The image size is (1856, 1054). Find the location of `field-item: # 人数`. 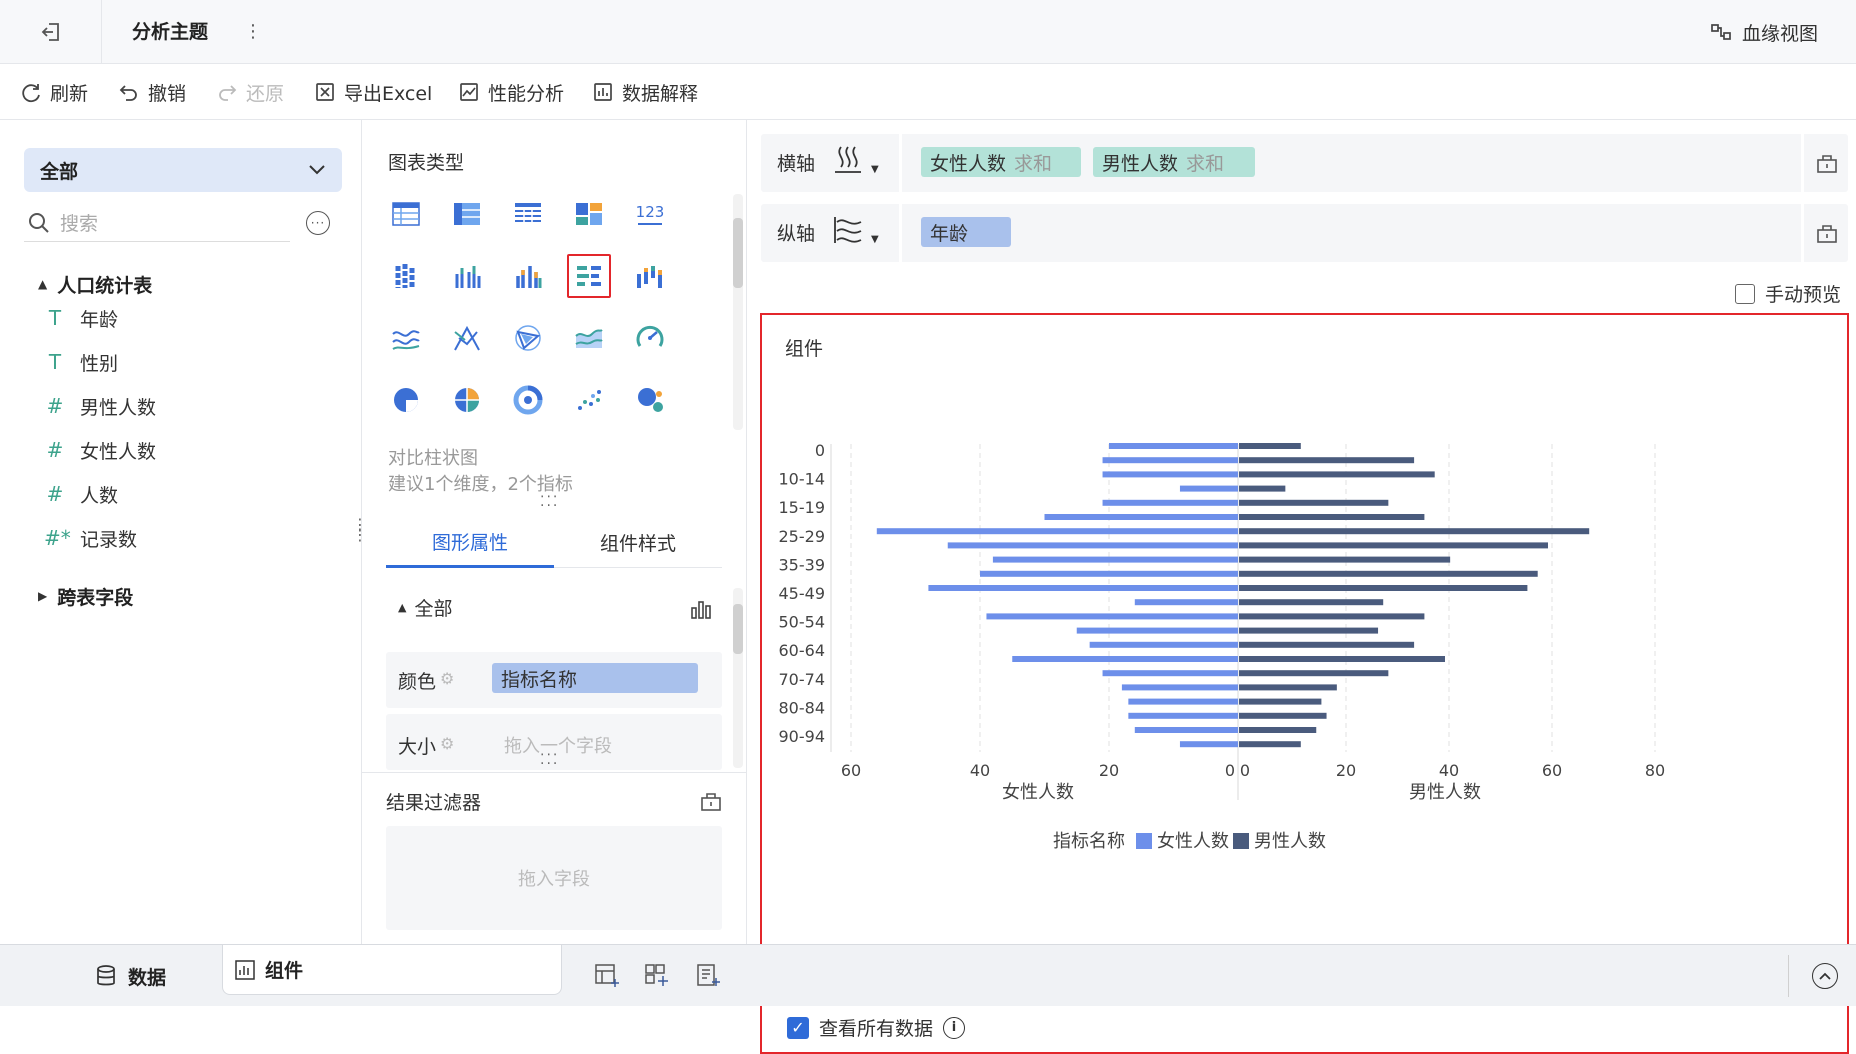

field-item: # 人数 is located at coordinates (81, 494).